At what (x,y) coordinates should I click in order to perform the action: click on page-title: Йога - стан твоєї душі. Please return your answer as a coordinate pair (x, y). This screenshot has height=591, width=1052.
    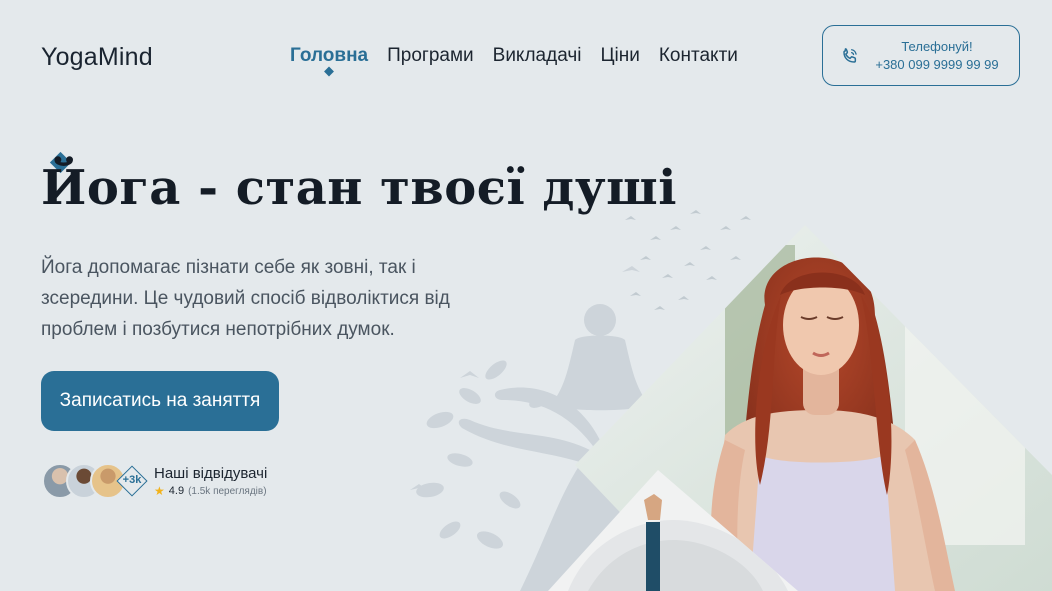
    Looking at the image, I should click on (359, 188).